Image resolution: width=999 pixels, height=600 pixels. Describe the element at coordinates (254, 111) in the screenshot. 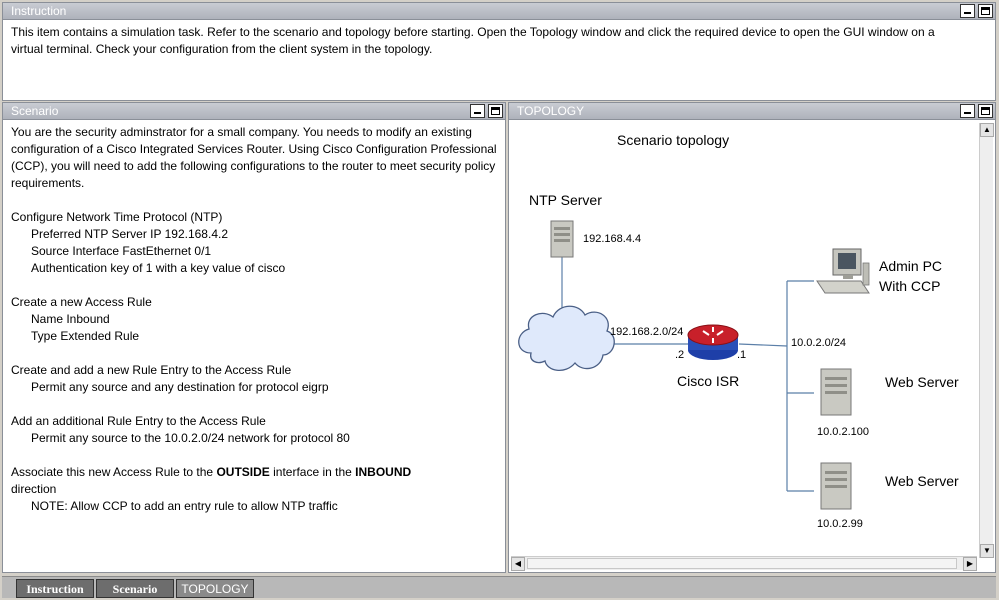

I see `scenario-title-bar: Scenario` at that location.